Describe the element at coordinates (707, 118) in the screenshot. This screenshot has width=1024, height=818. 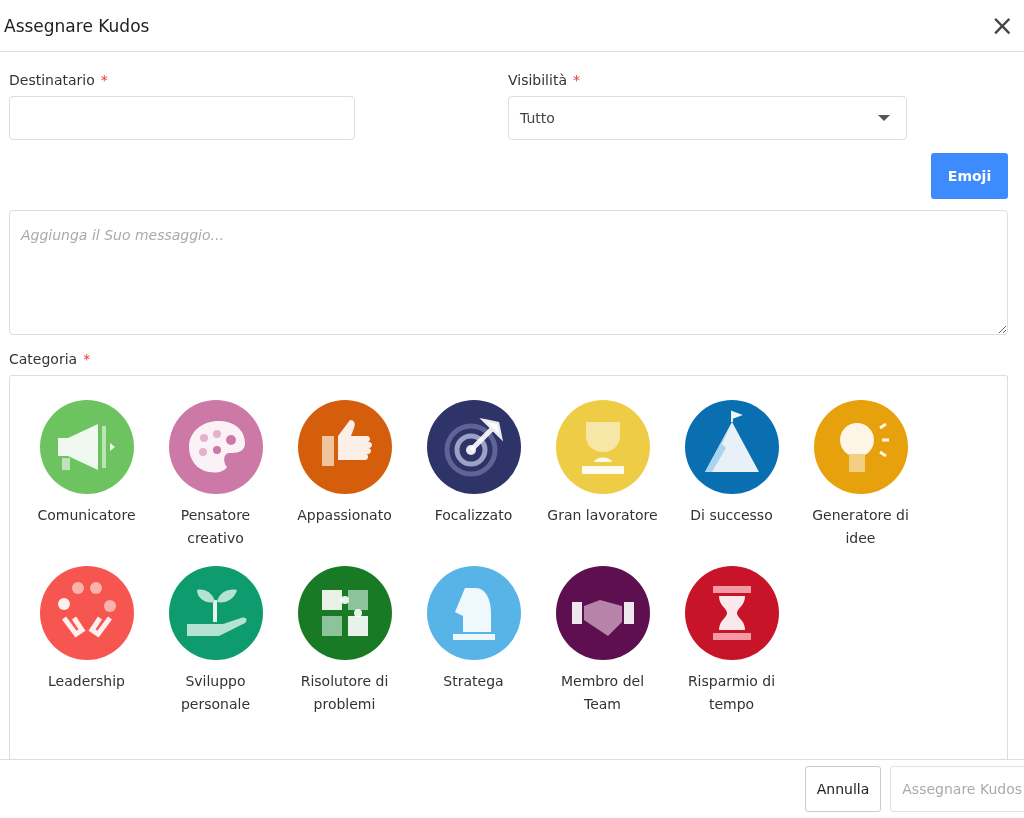
I see `dropdown-field: Tutto` at that location.